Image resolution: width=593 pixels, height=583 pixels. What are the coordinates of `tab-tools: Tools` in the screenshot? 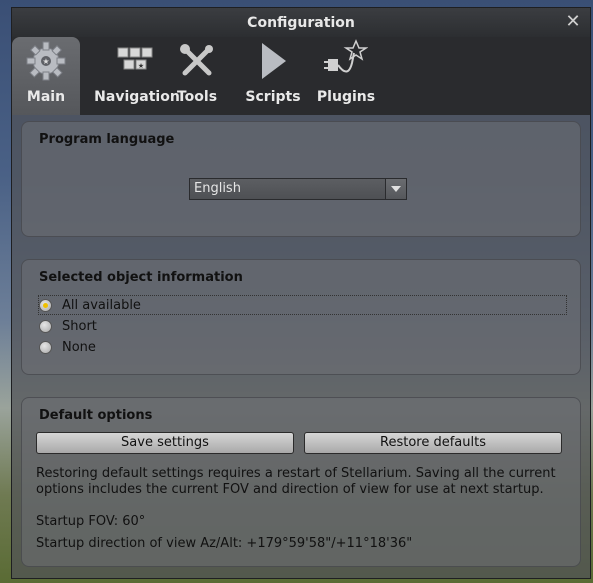 It's located at (197, 76).